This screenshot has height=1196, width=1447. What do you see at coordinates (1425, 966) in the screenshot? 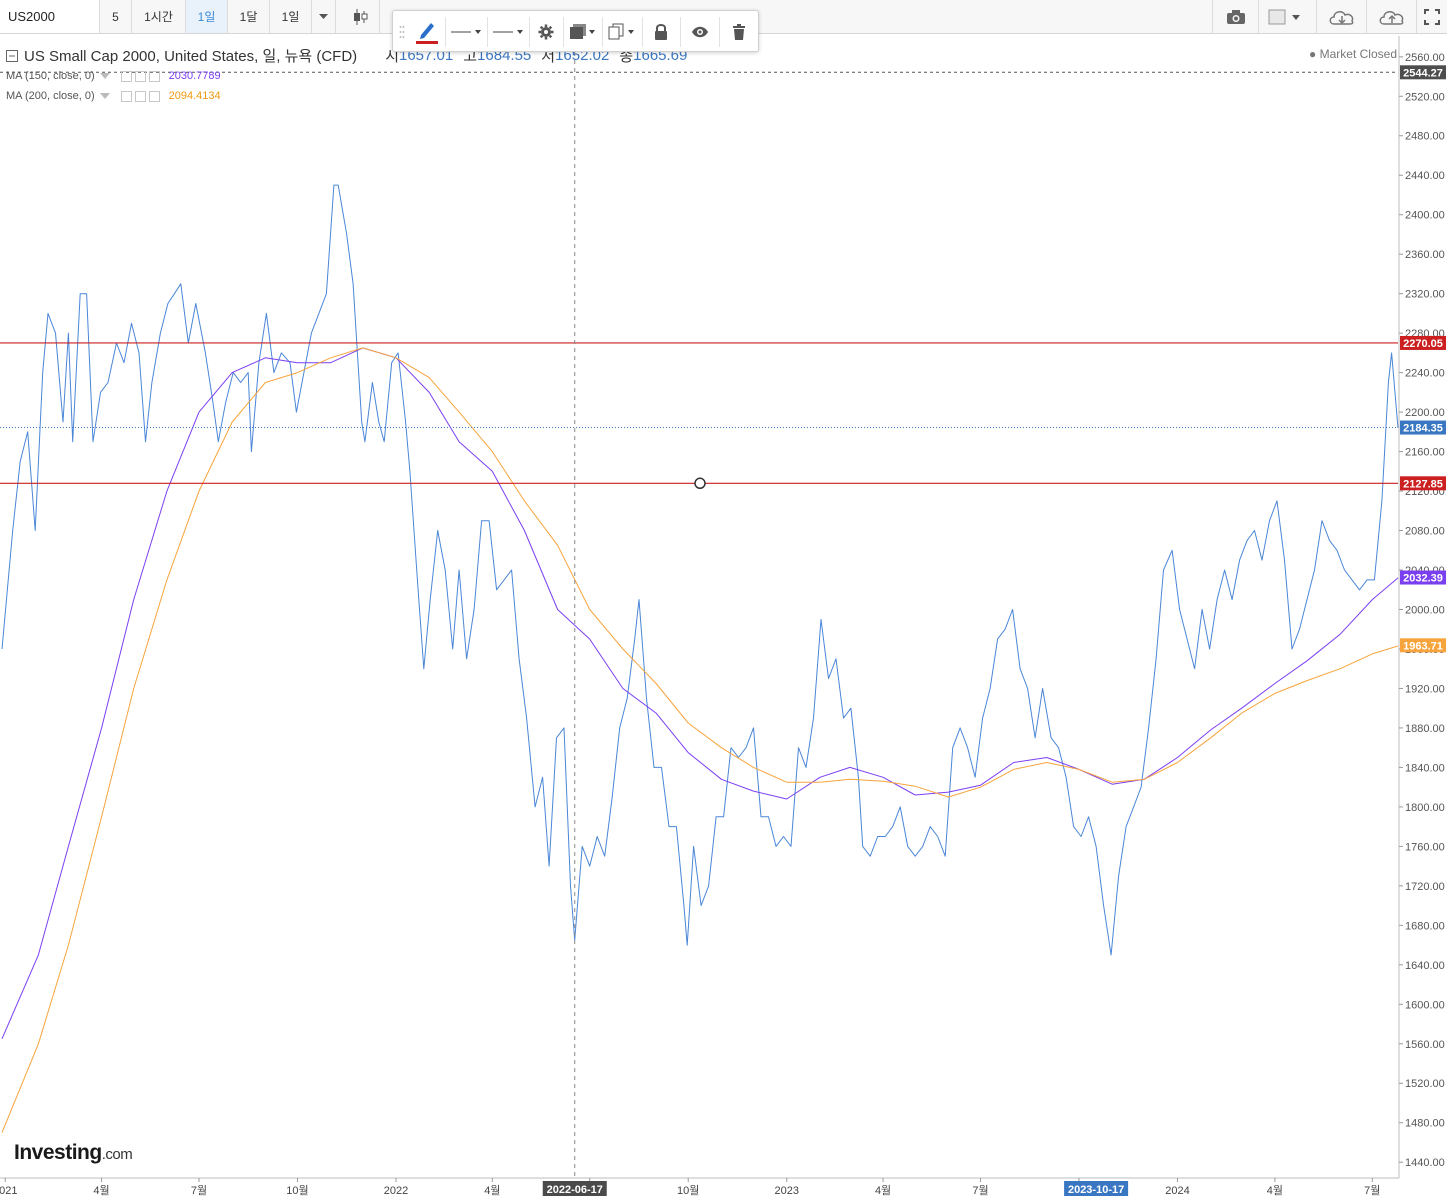
I see `y-tick-label: 1640.00` at bounding box center [1425, 966].